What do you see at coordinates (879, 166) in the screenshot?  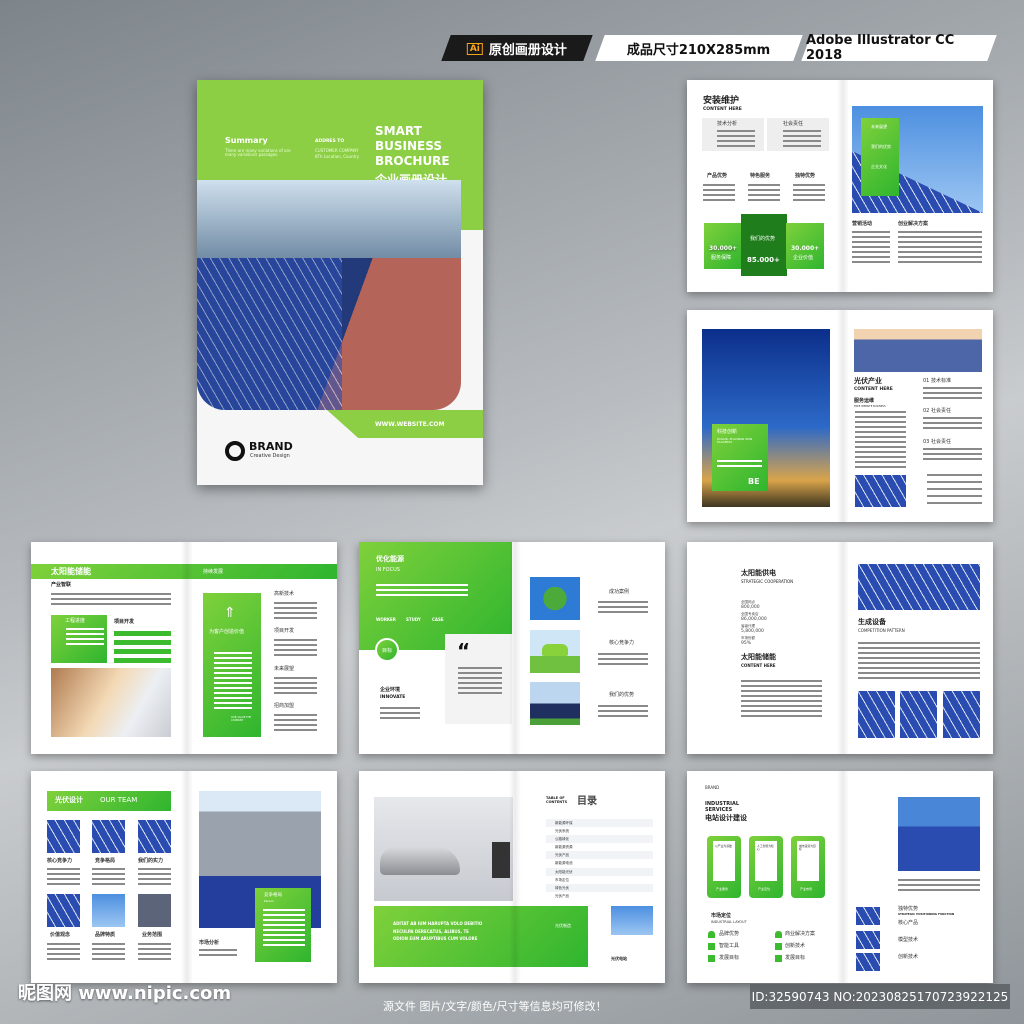 I see `overlay-item: 企业文化` at bounding box center [879, 166].